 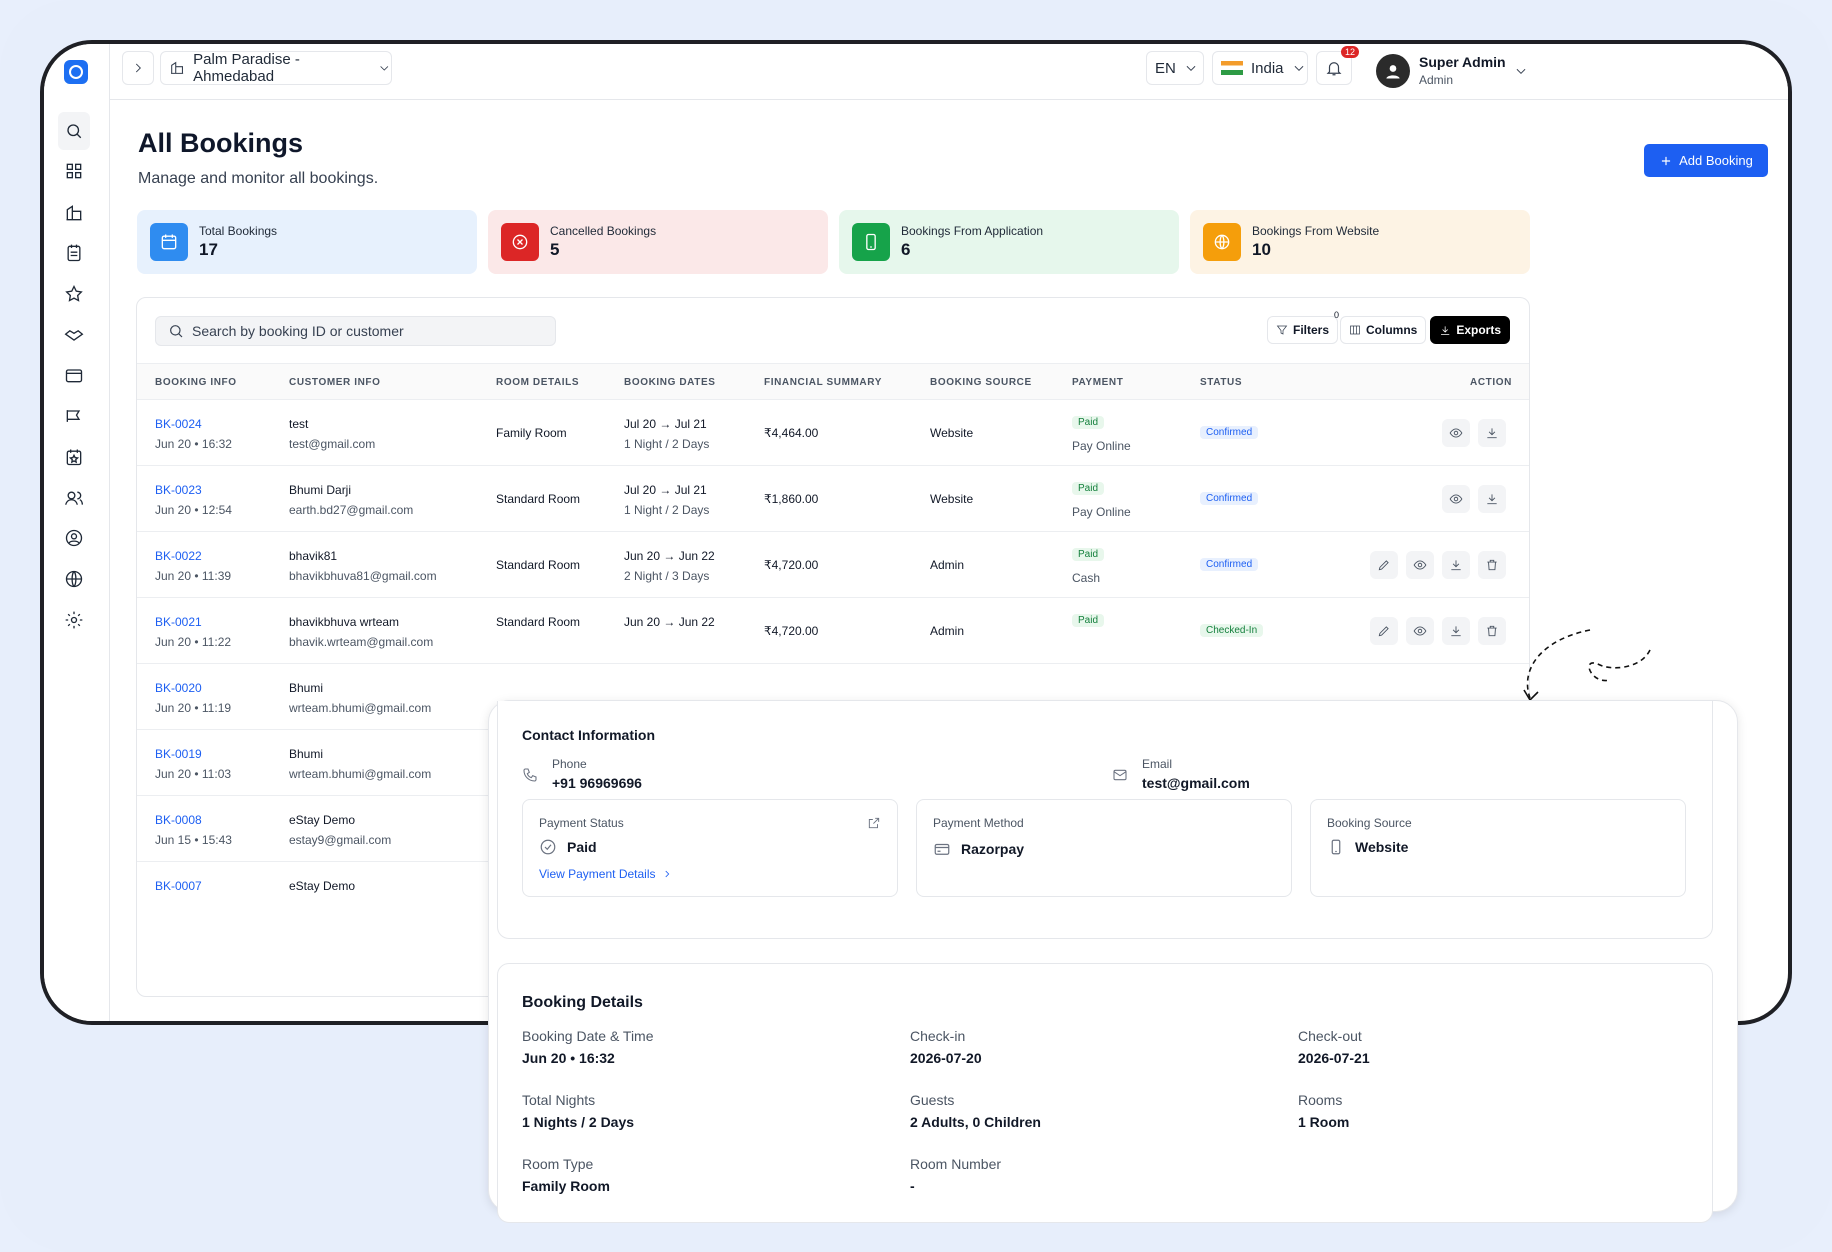 I want to click on booking-id-link: BK-0024, so click(x=178, y=424).